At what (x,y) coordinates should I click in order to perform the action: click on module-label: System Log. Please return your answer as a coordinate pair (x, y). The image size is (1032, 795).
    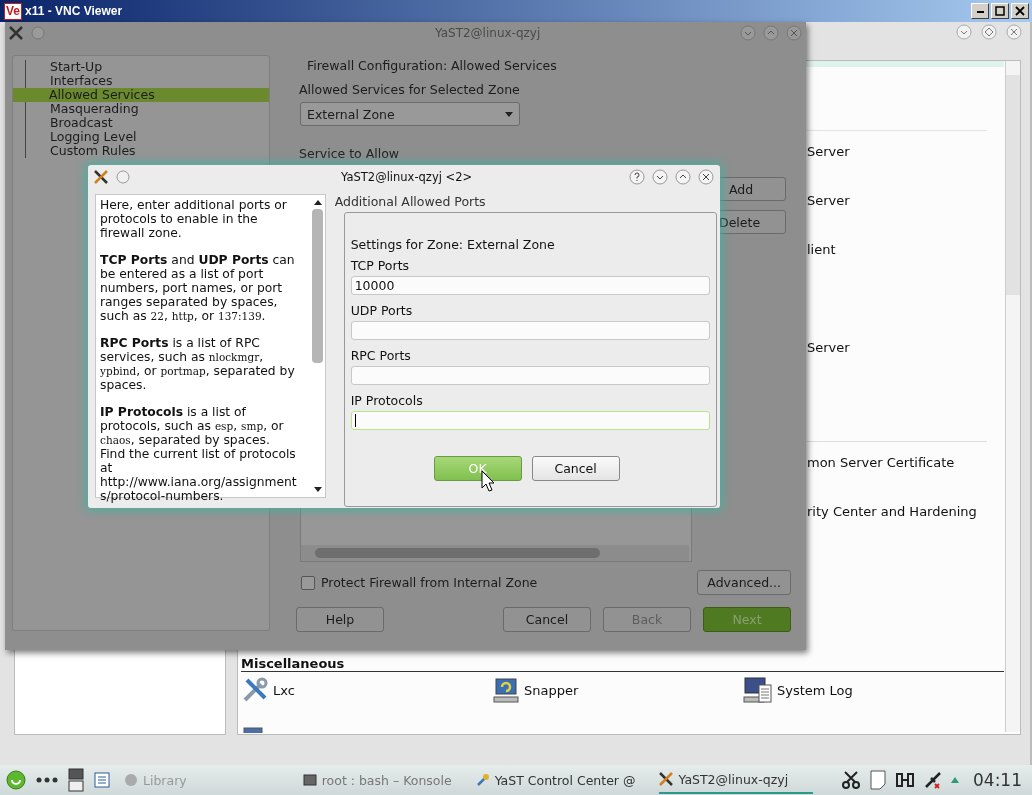
    Looking at the image, I should click on (815, 690).